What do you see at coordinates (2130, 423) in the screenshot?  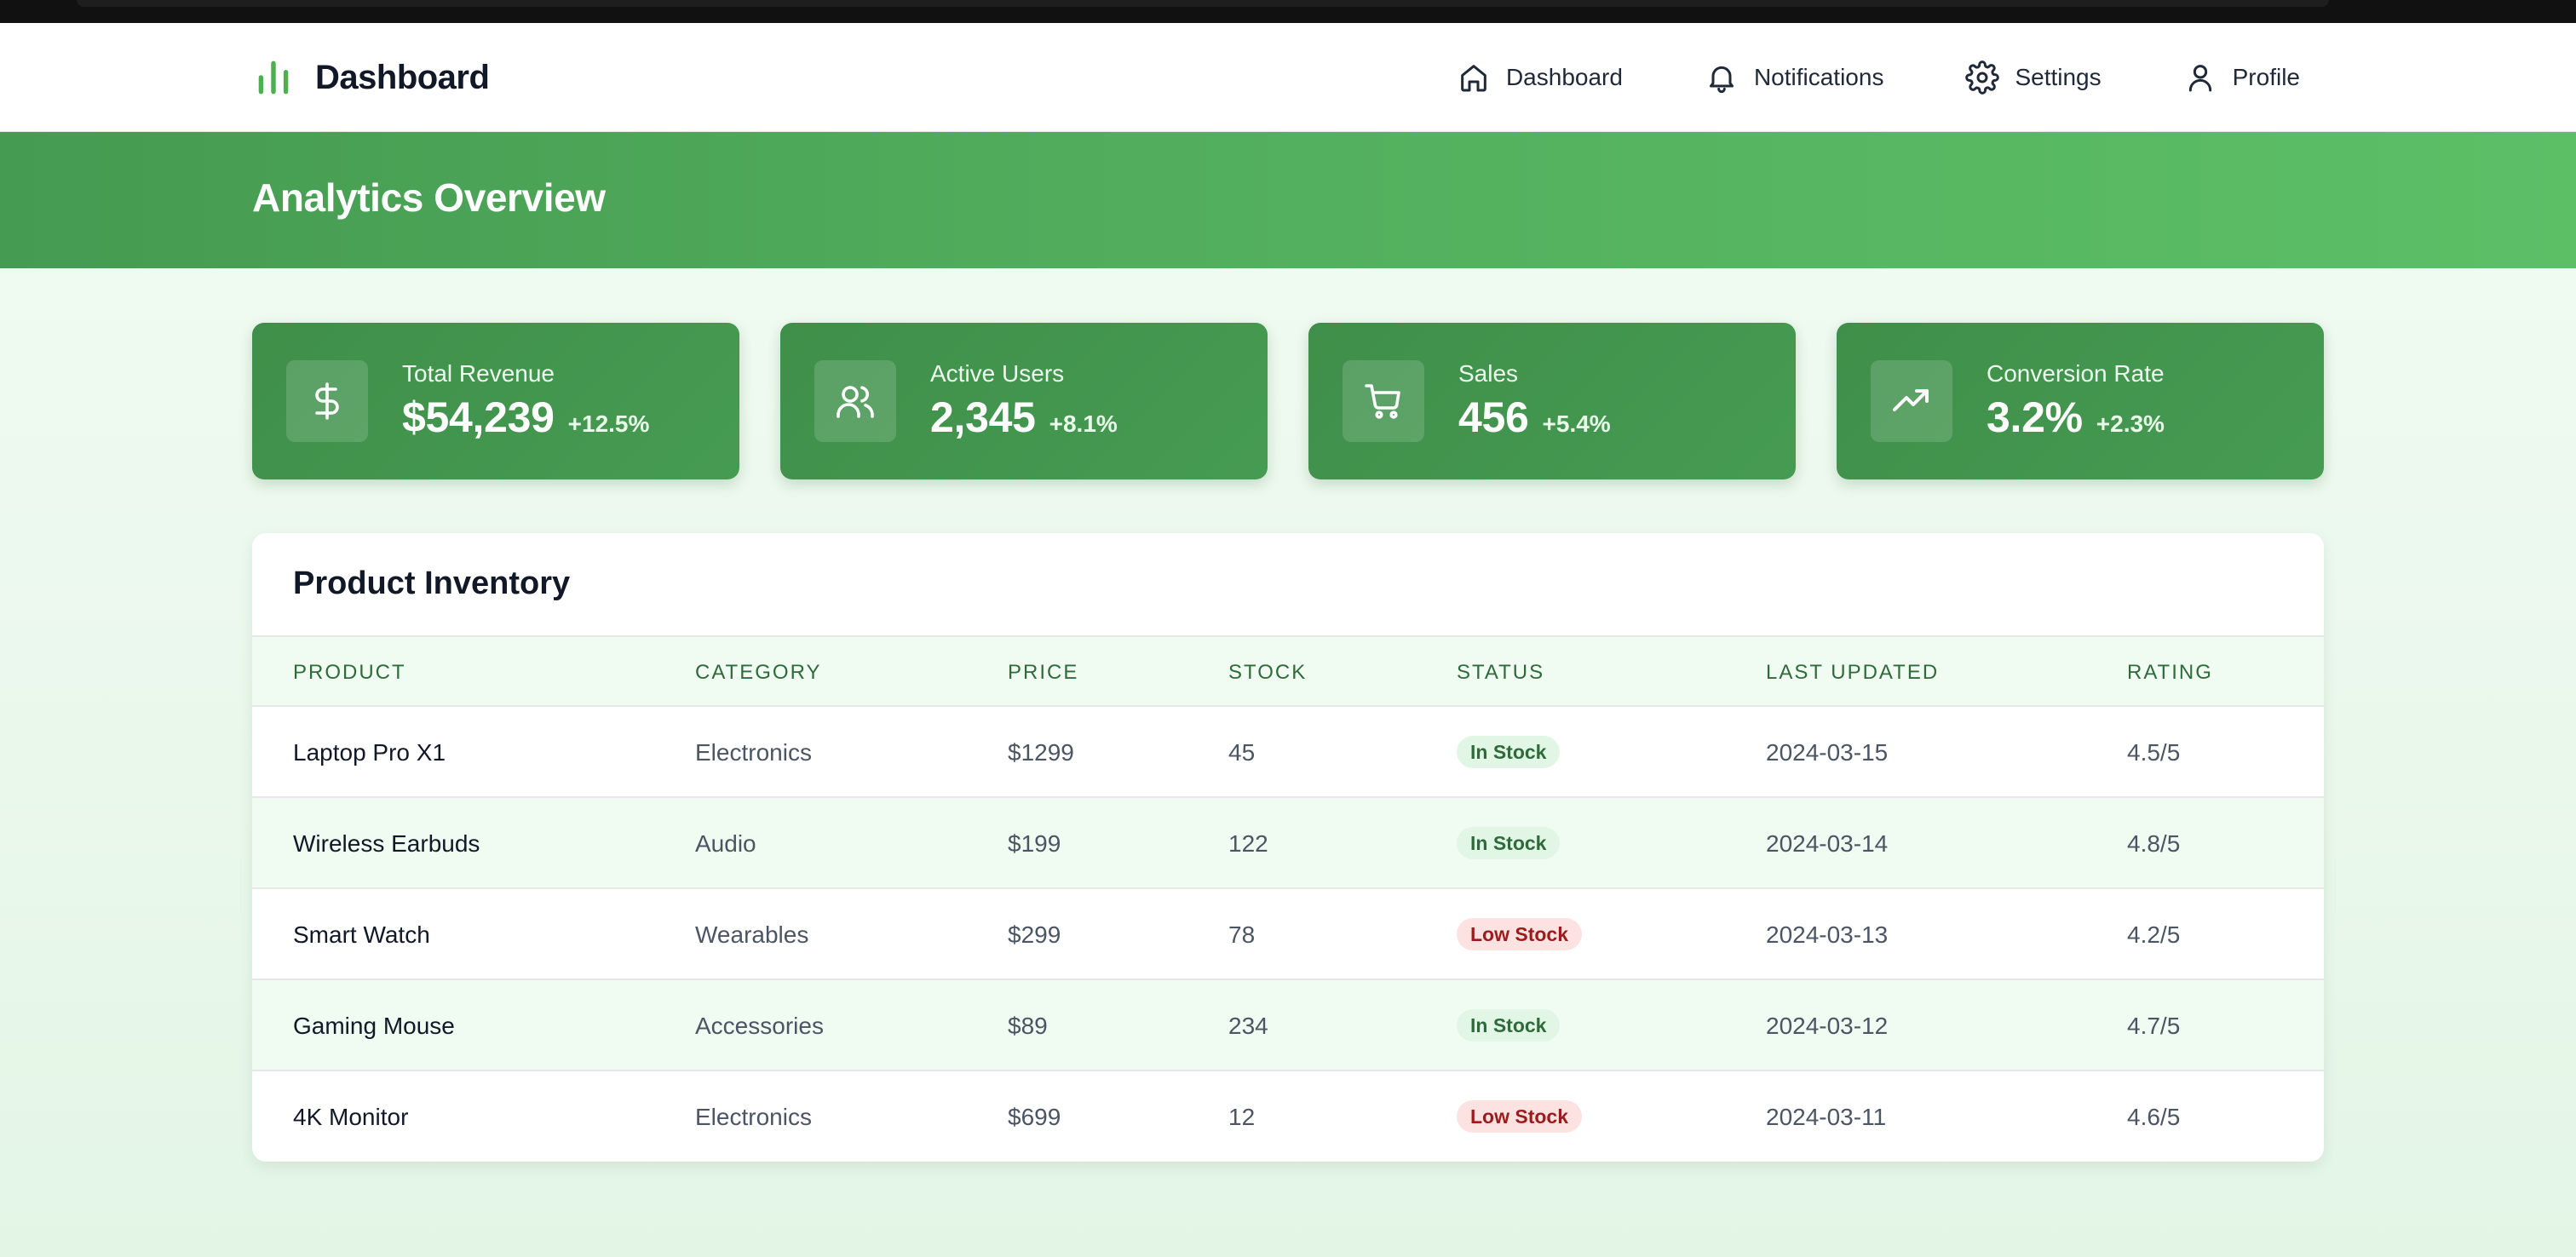 I see `stat-change: +2.3%` at bounding box center [2130, 423].